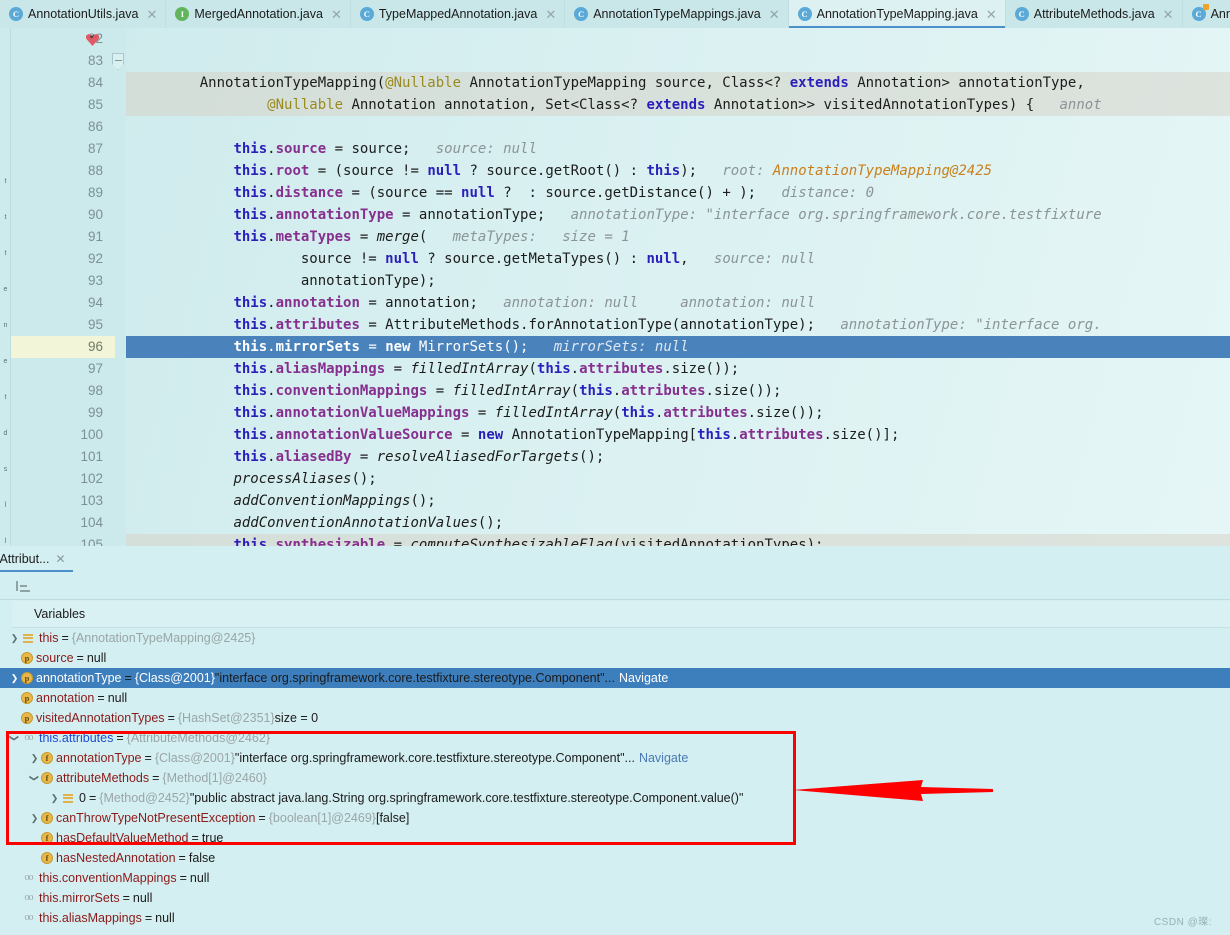  I want to click on editor-tab-ann: C Ann, so click(1206, 14).